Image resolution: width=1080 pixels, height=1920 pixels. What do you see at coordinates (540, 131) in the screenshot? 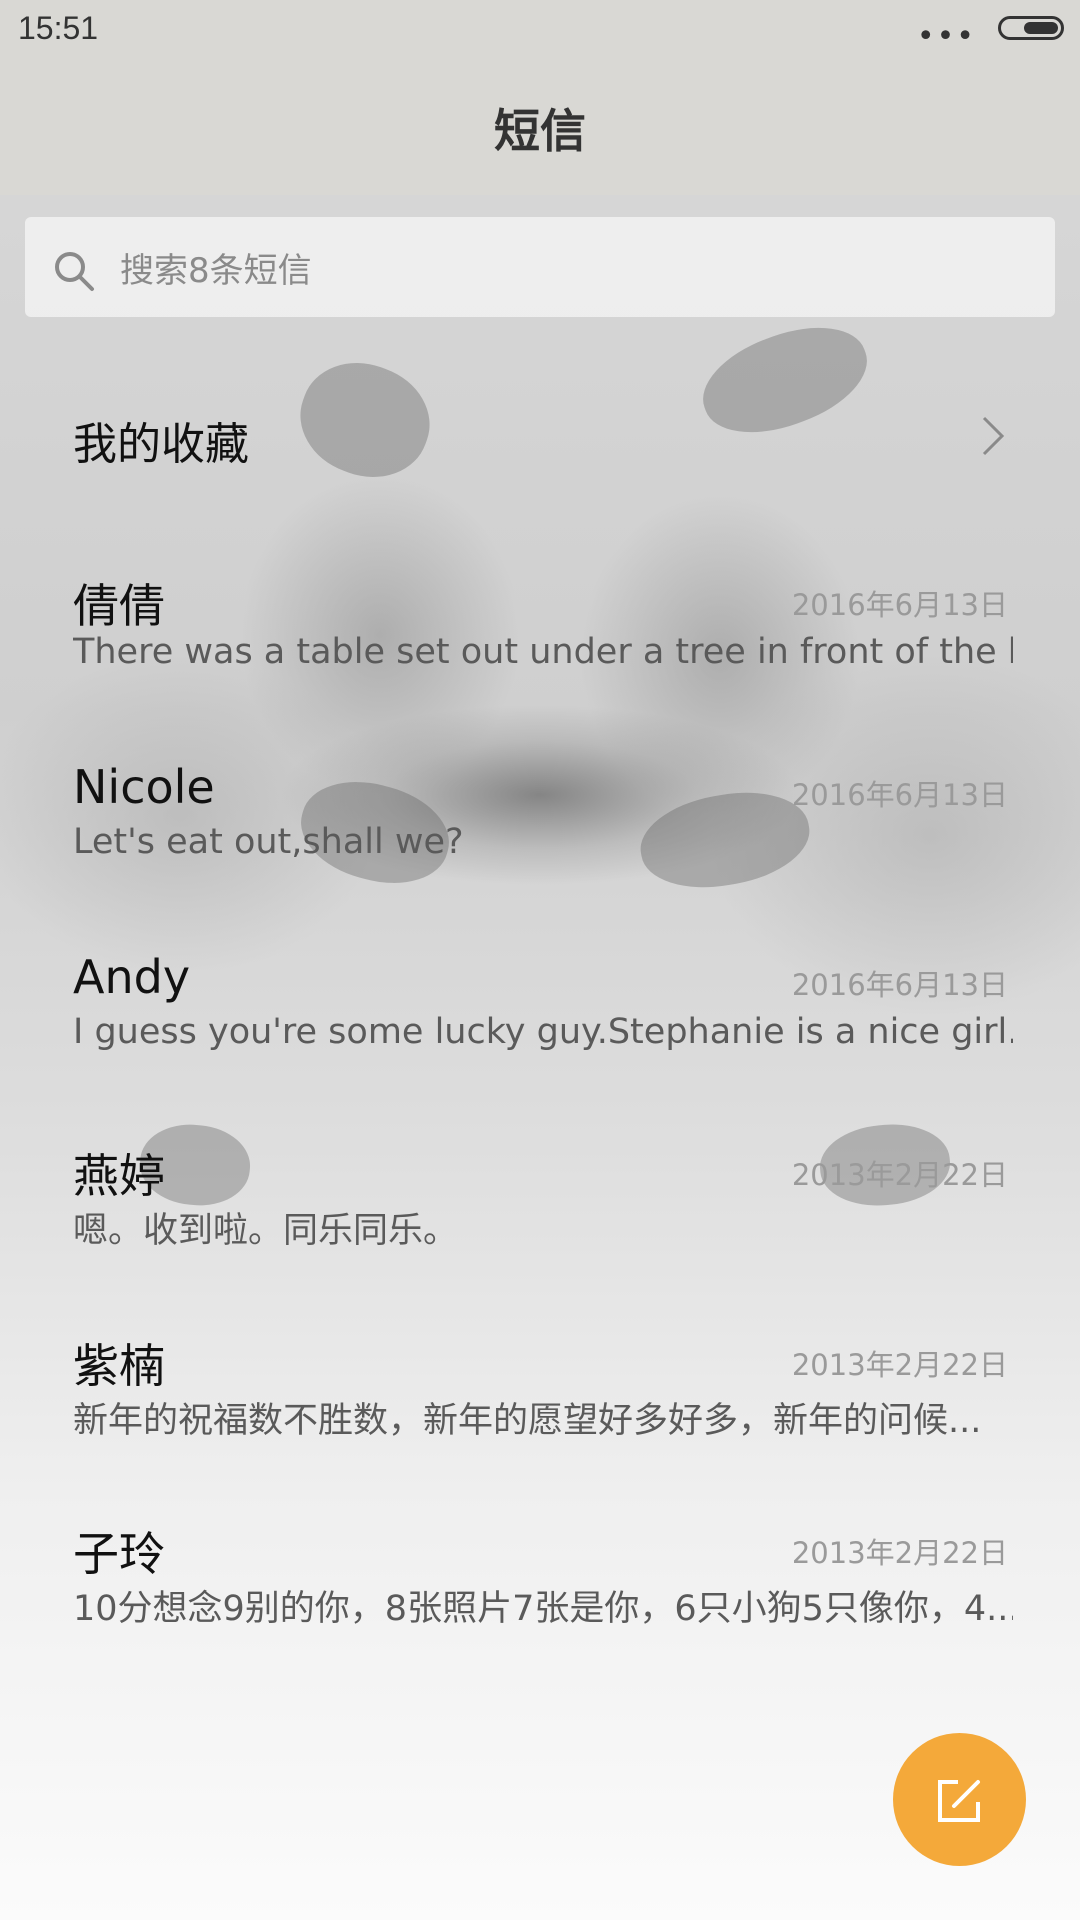
I see `page-title: 短信` at bounding box center [540, 131].